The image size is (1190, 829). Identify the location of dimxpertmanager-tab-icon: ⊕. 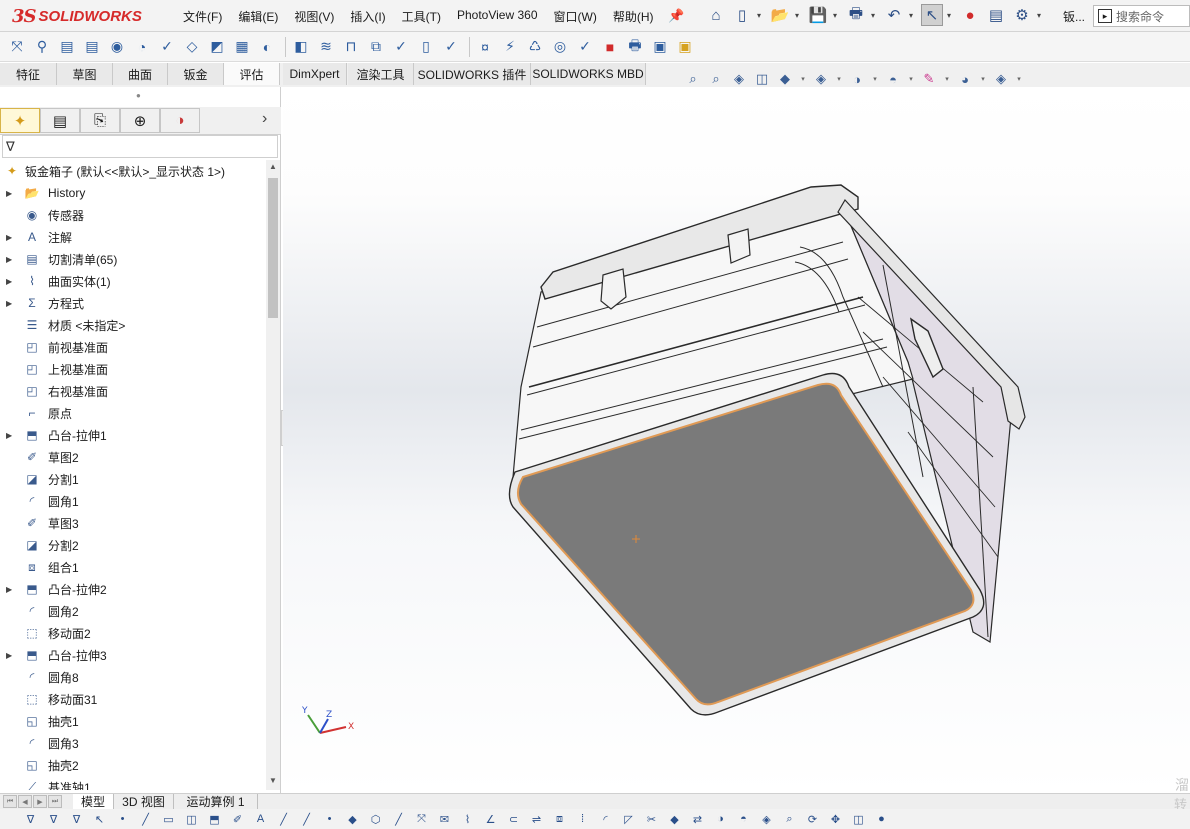
(140, 120).